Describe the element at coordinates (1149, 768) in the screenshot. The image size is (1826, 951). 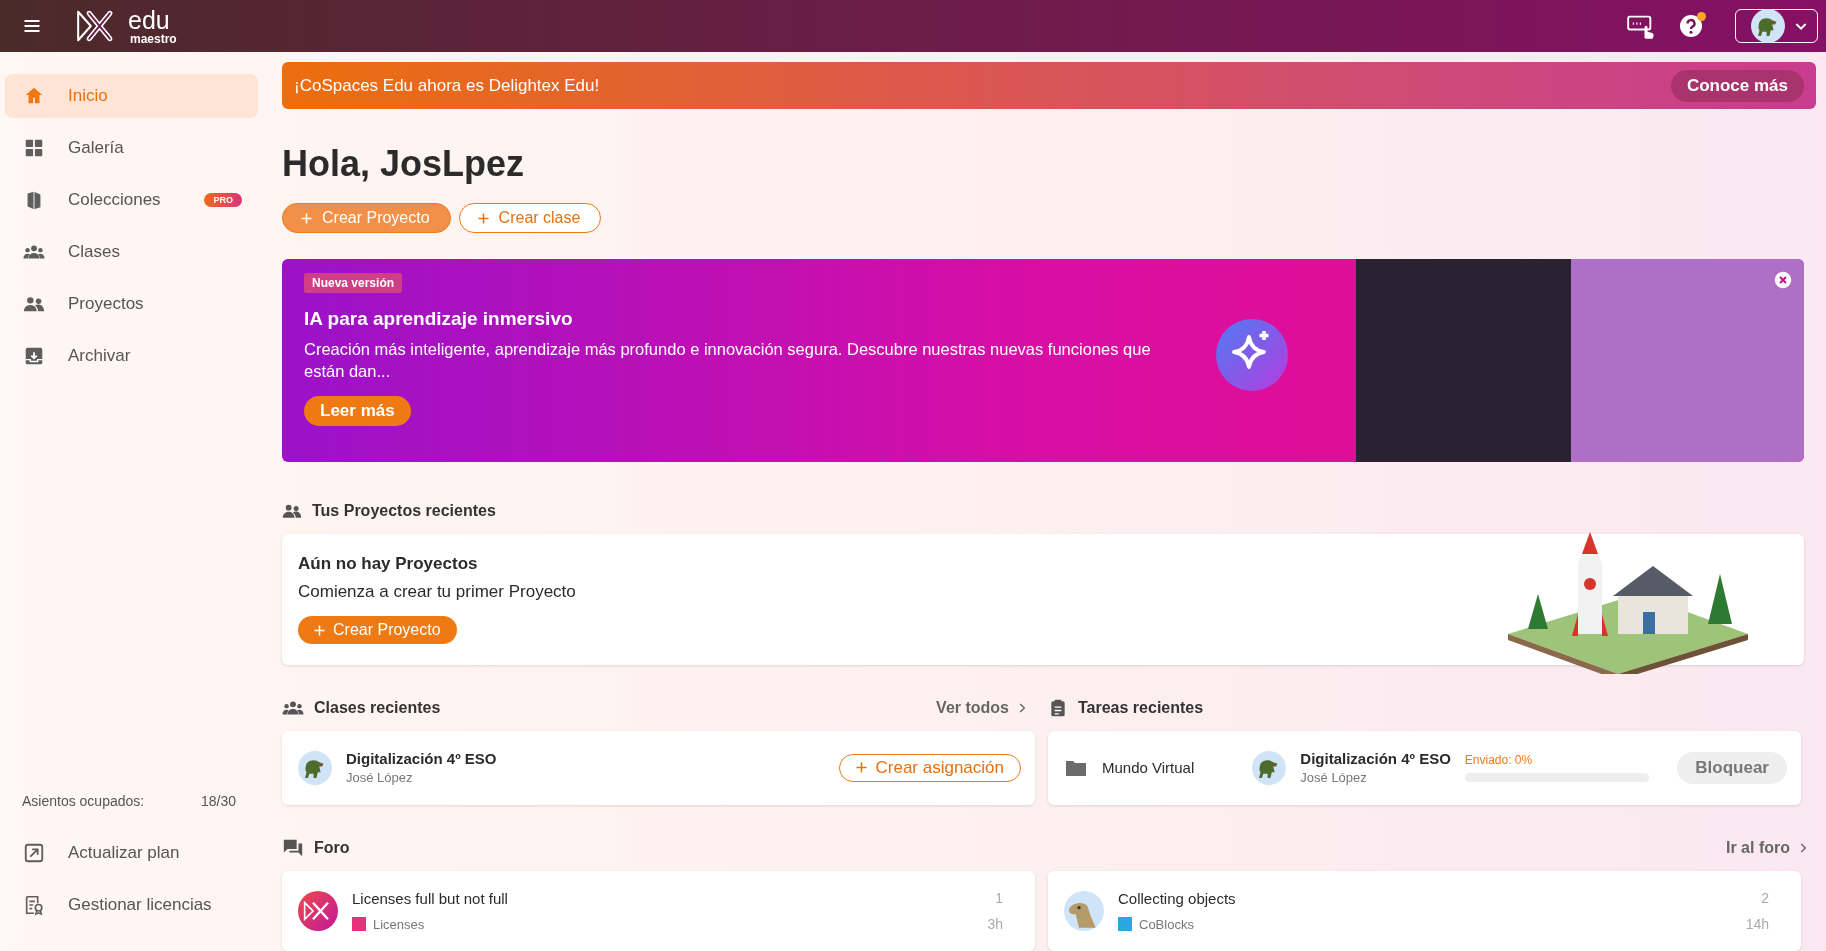
I see `task-name: Mundo Virtual` at that location.